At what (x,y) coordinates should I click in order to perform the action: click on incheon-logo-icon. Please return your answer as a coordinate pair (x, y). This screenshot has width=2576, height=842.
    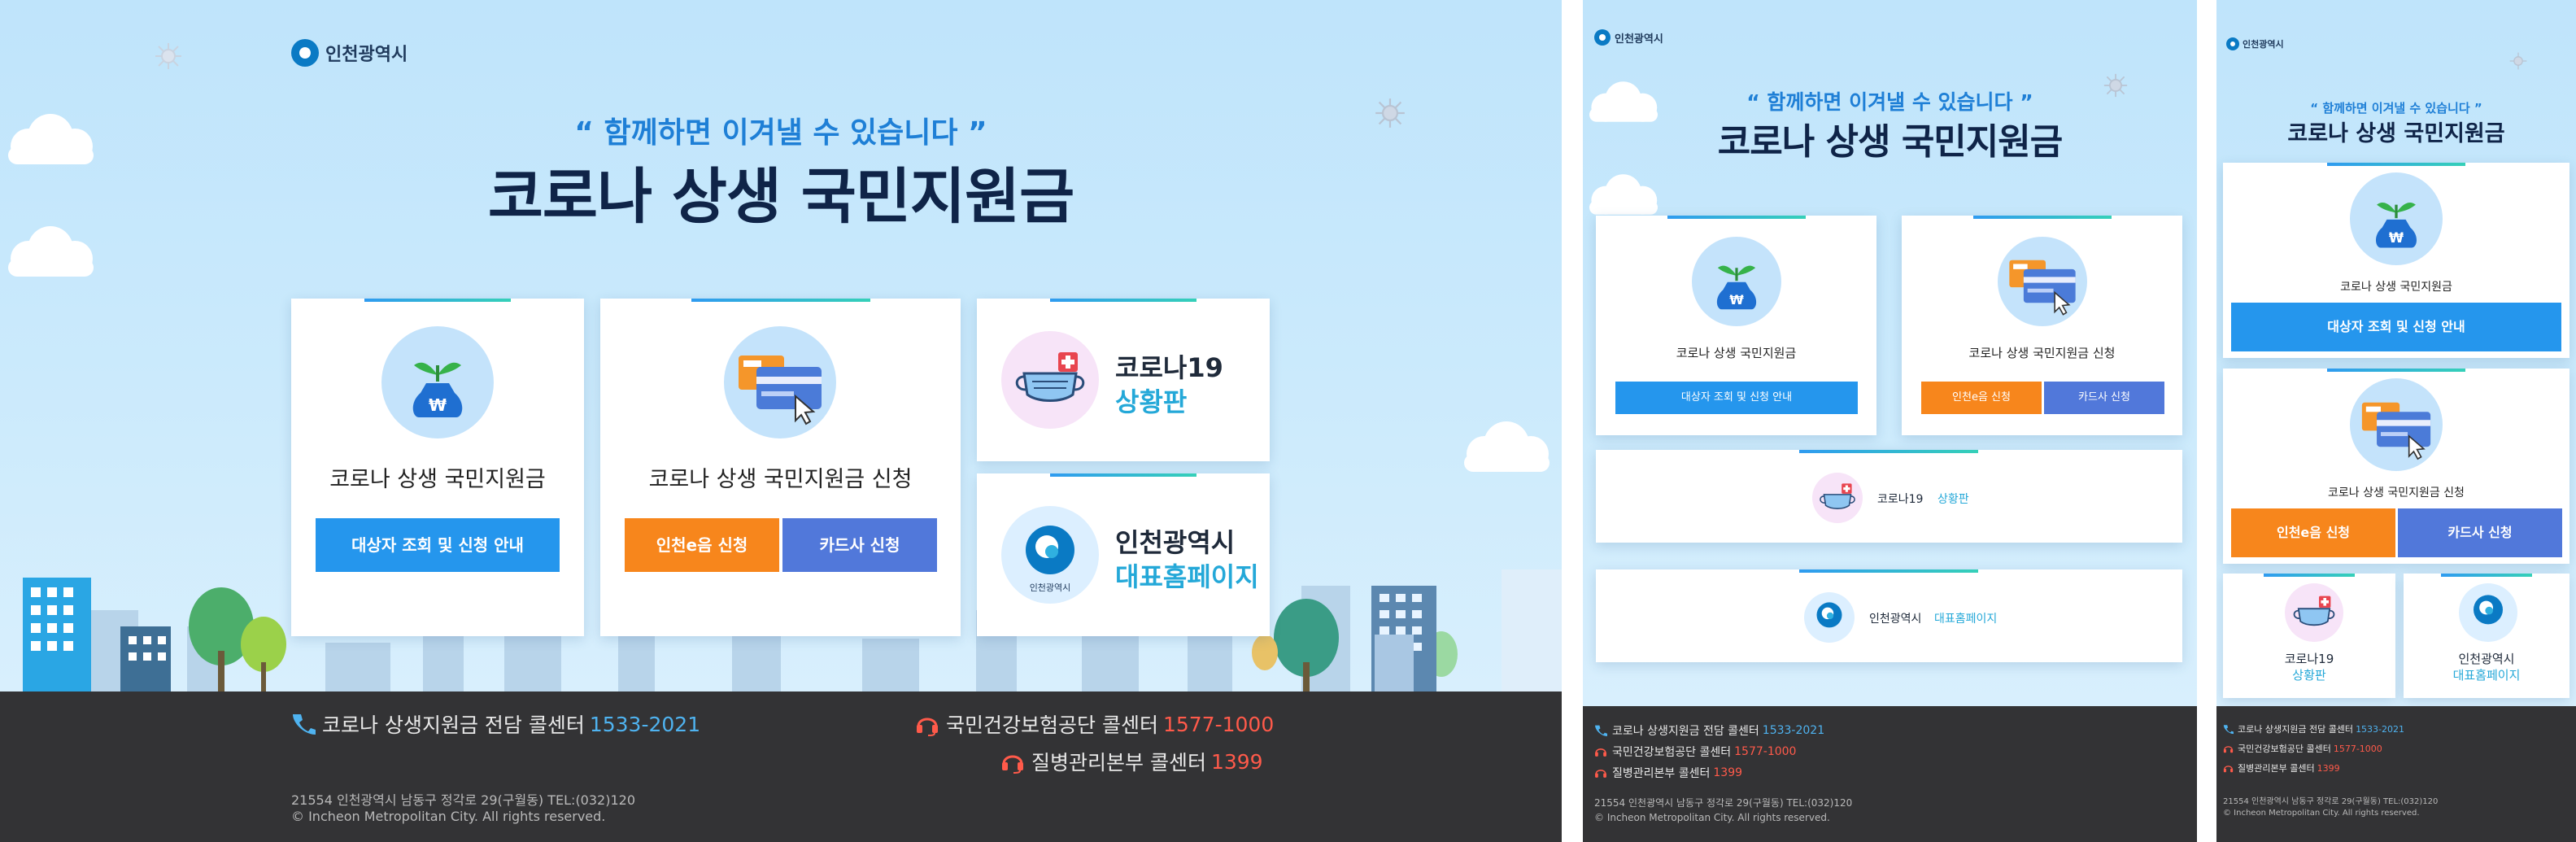
    Looking at the image, I should click on (2232, 43).